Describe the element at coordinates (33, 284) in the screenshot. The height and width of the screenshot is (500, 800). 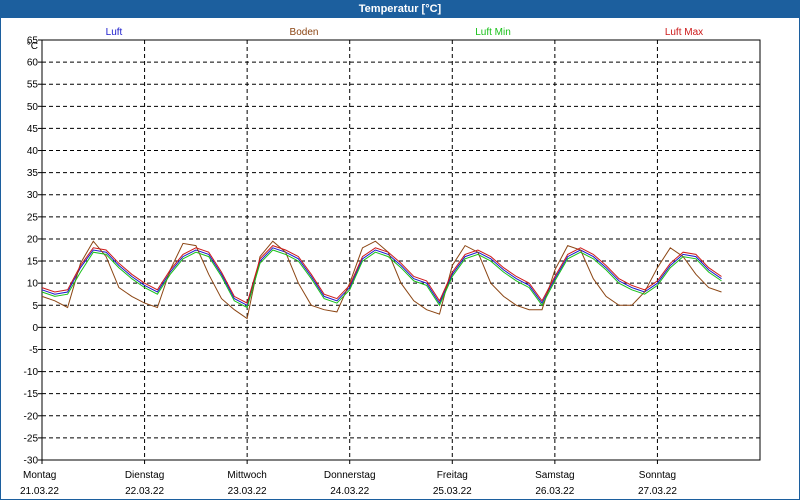
I see `y-tick-label: 10` at that location.